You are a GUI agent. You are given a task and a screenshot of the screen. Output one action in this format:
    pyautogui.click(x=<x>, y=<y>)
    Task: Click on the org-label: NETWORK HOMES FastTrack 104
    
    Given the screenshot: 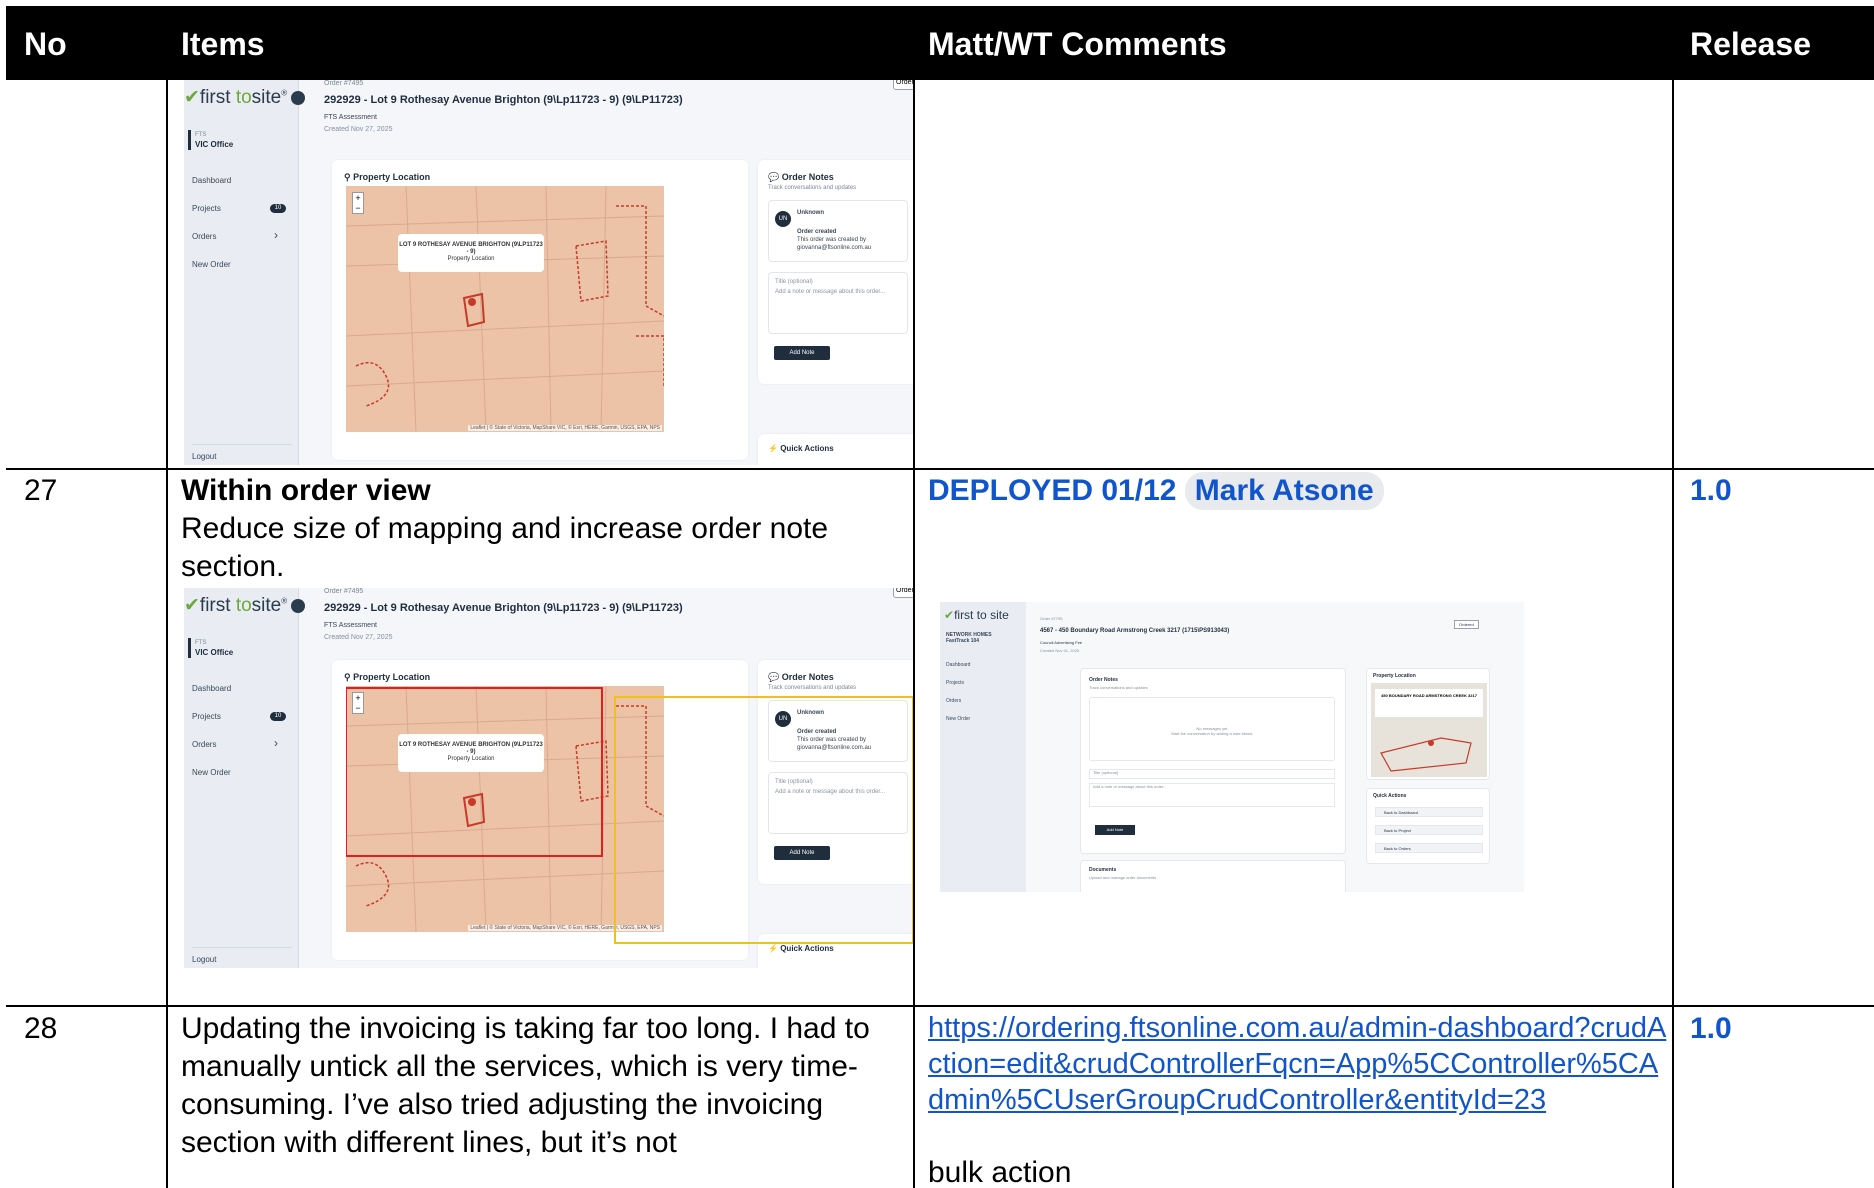 What is the action you would take?
    pyautogui.click(x=969, y=638)
    